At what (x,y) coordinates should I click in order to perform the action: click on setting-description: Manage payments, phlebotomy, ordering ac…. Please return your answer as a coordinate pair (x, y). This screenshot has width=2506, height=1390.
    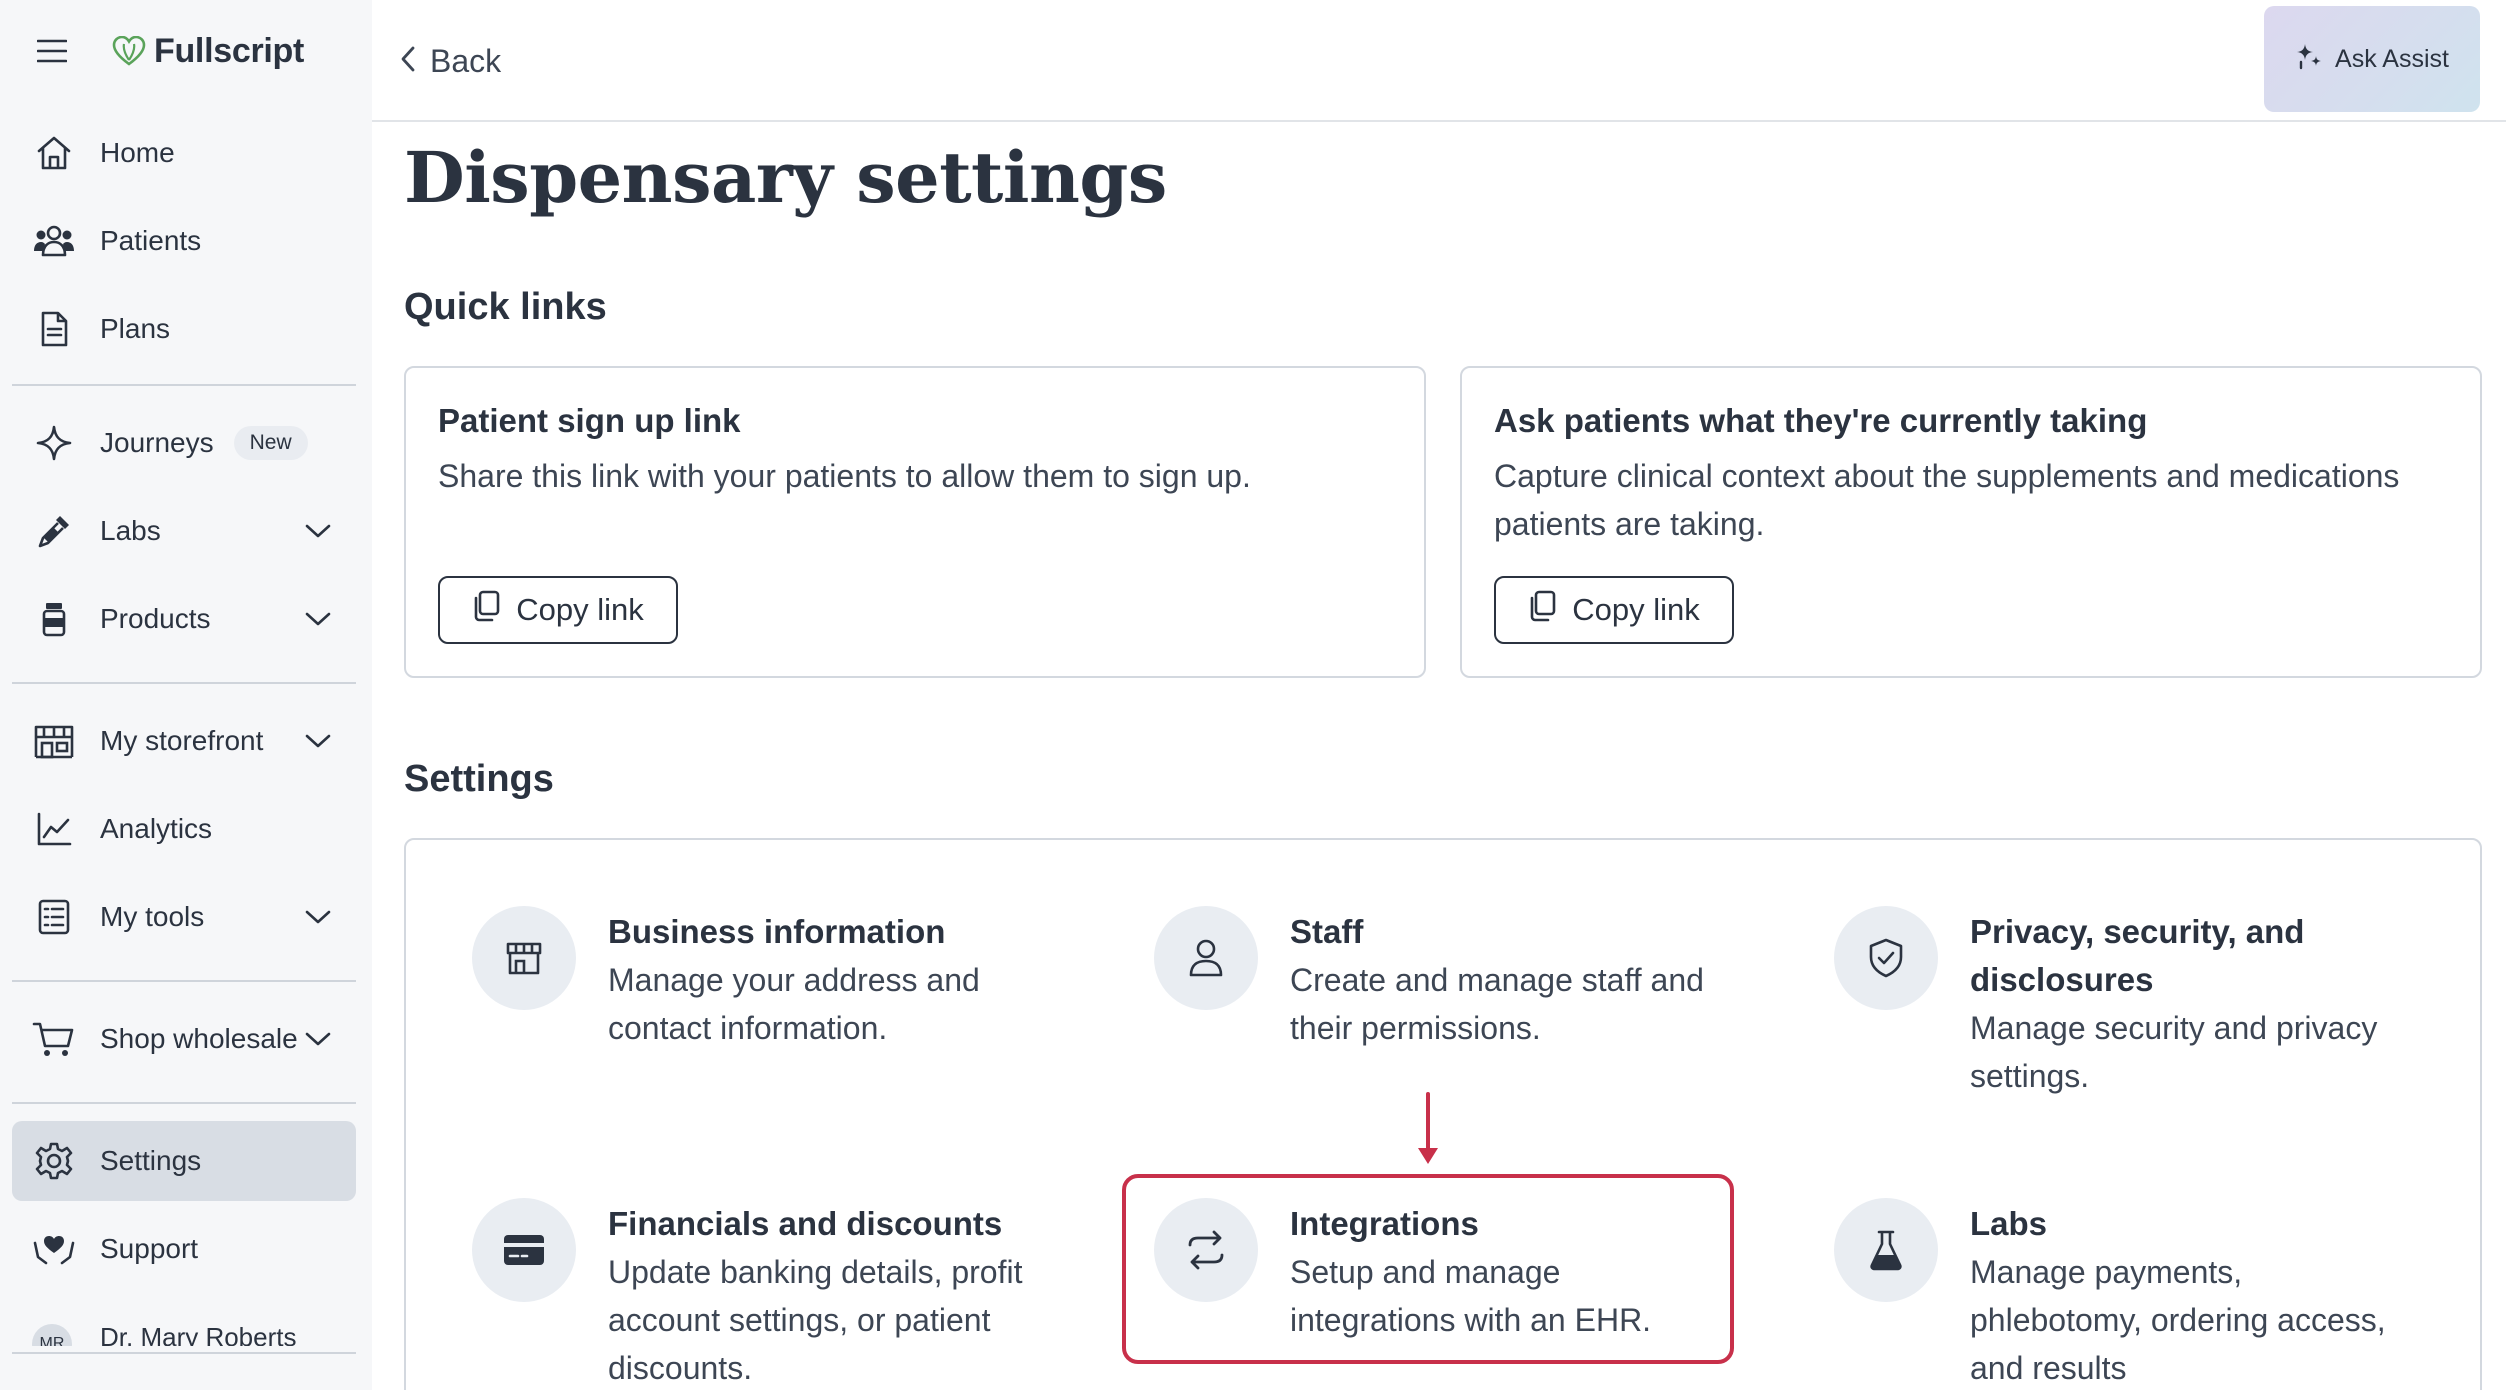
    Looking at the image, I should click on (2178, 1320).